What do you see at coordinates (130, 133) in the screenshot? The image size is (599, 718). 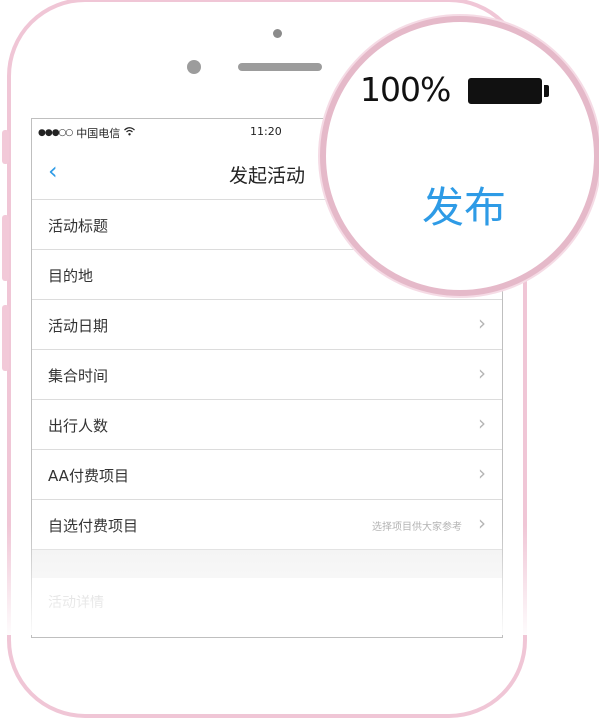 I see `wifi-icon` at bounding box center [130, 133].